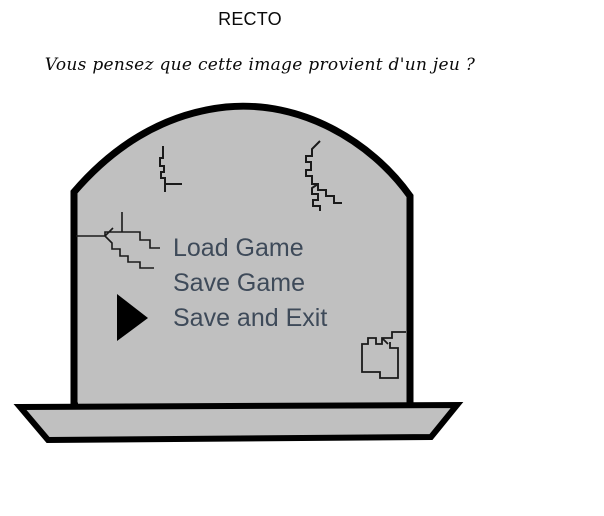 The height and width of the screenshot is (516, 604). Describe the element at coordinates (250, 318) in the screenshot. I see `menu-item-save-and-exit: Save and Exit` at that location.